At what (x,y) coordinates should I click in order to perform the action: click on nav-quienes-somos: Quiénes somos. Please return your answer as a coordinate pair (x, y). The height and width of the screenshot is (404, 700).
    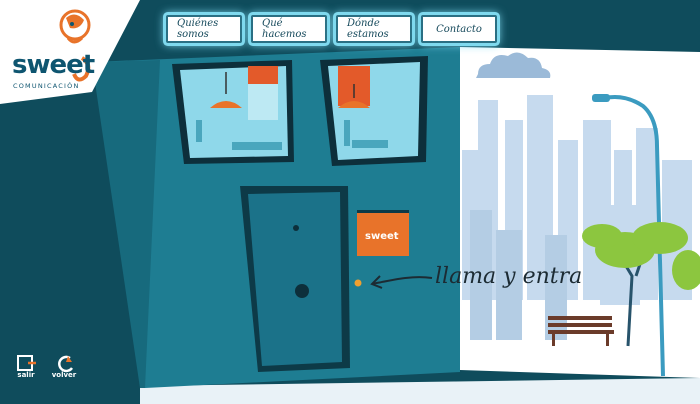
    Looking at the image, I should click on (204, 29).